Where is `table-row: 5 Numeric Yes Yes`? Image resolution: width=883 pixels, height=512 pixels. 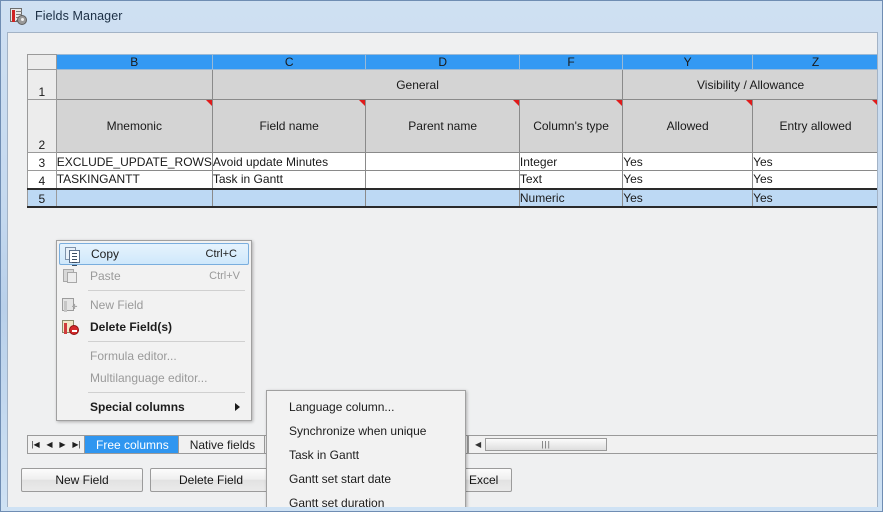
table-row: 5 Numeric Yes Yes is located at coordinates (452, 197).